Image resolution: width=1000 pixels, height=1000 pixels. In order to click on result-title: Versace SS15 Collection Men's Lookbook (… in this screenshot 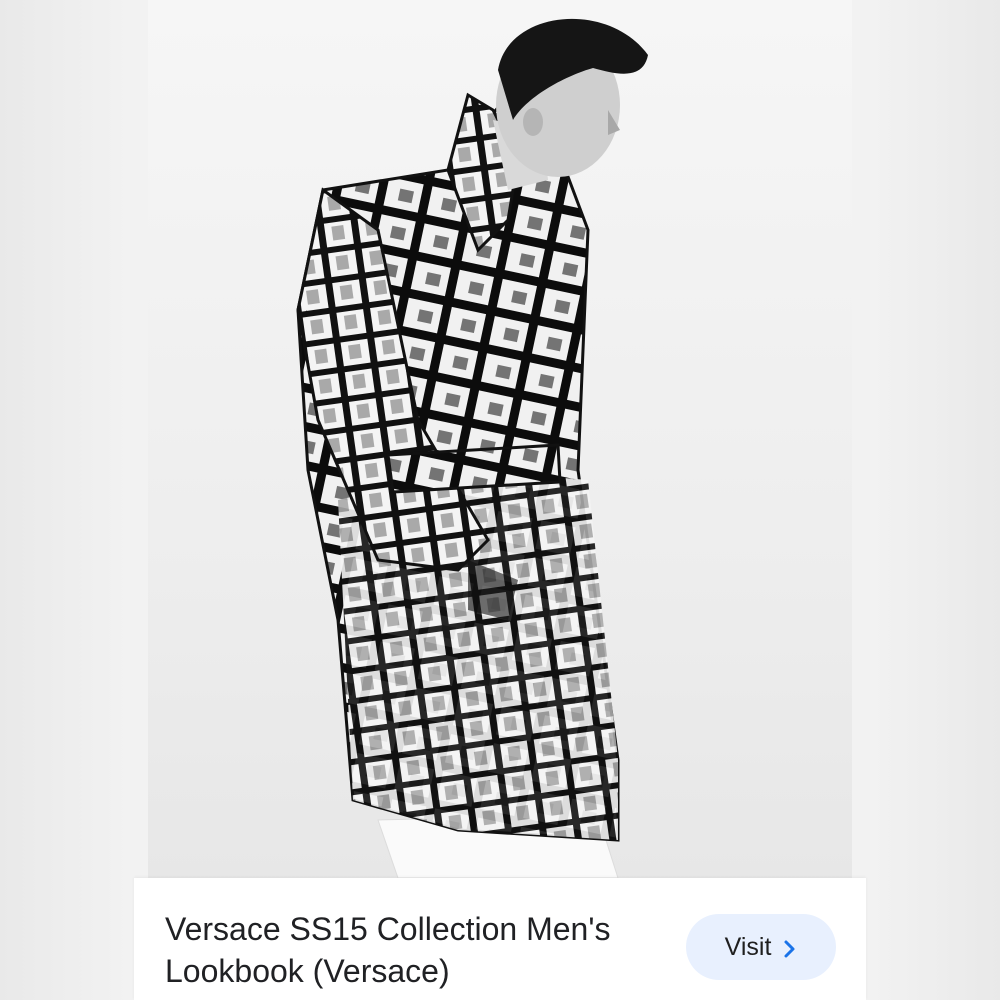, I will do `click(415, 950)`.